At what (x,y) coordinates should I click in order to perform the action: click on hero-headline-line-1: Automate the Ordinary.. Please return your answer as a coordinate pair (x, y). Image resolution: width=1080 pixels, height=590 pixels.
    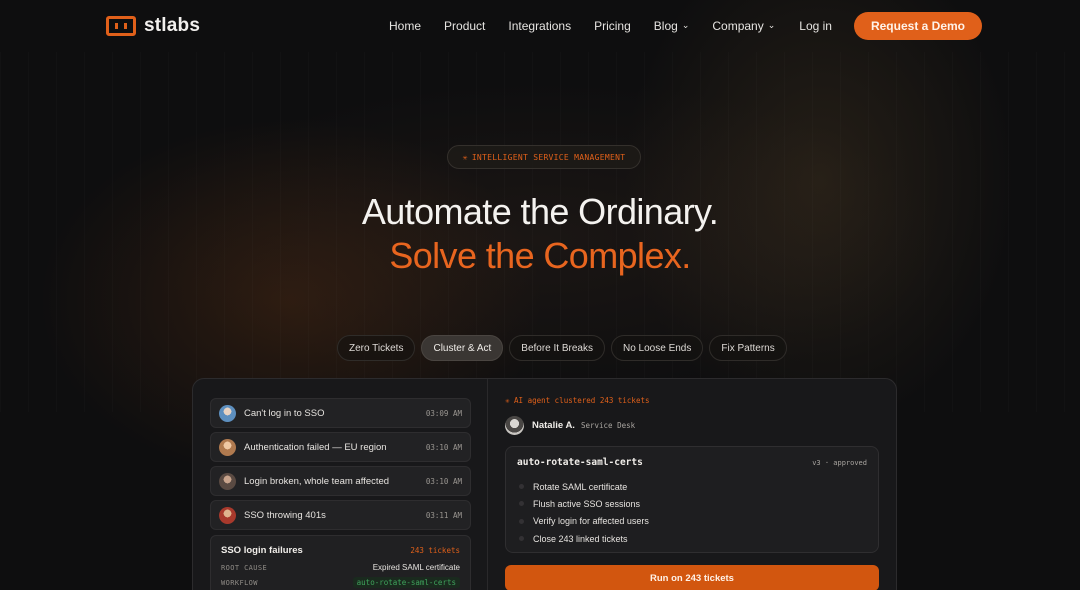
    Looking at the image, I should click on (540, 211).